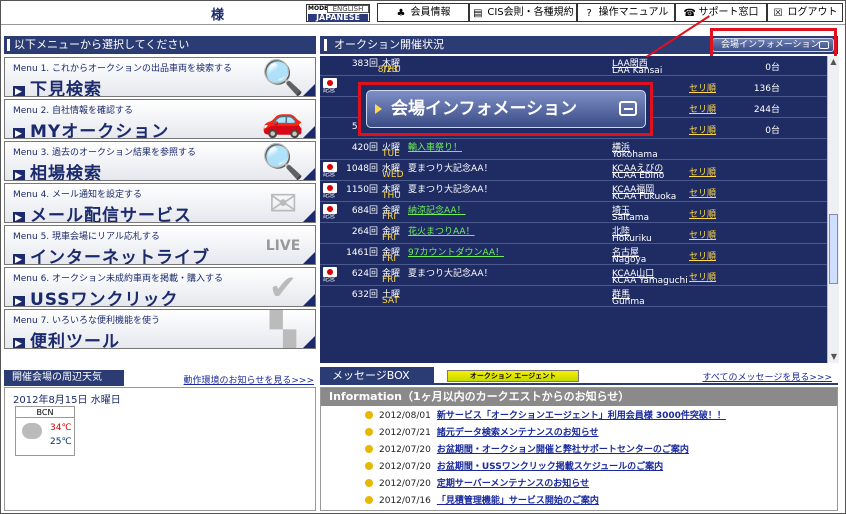 This screenshot has height=514, width=846. What do you see at coordinates (364, 232) in the screenshot?
I see `auction-count: 264回` at bounding box center [364, 232].